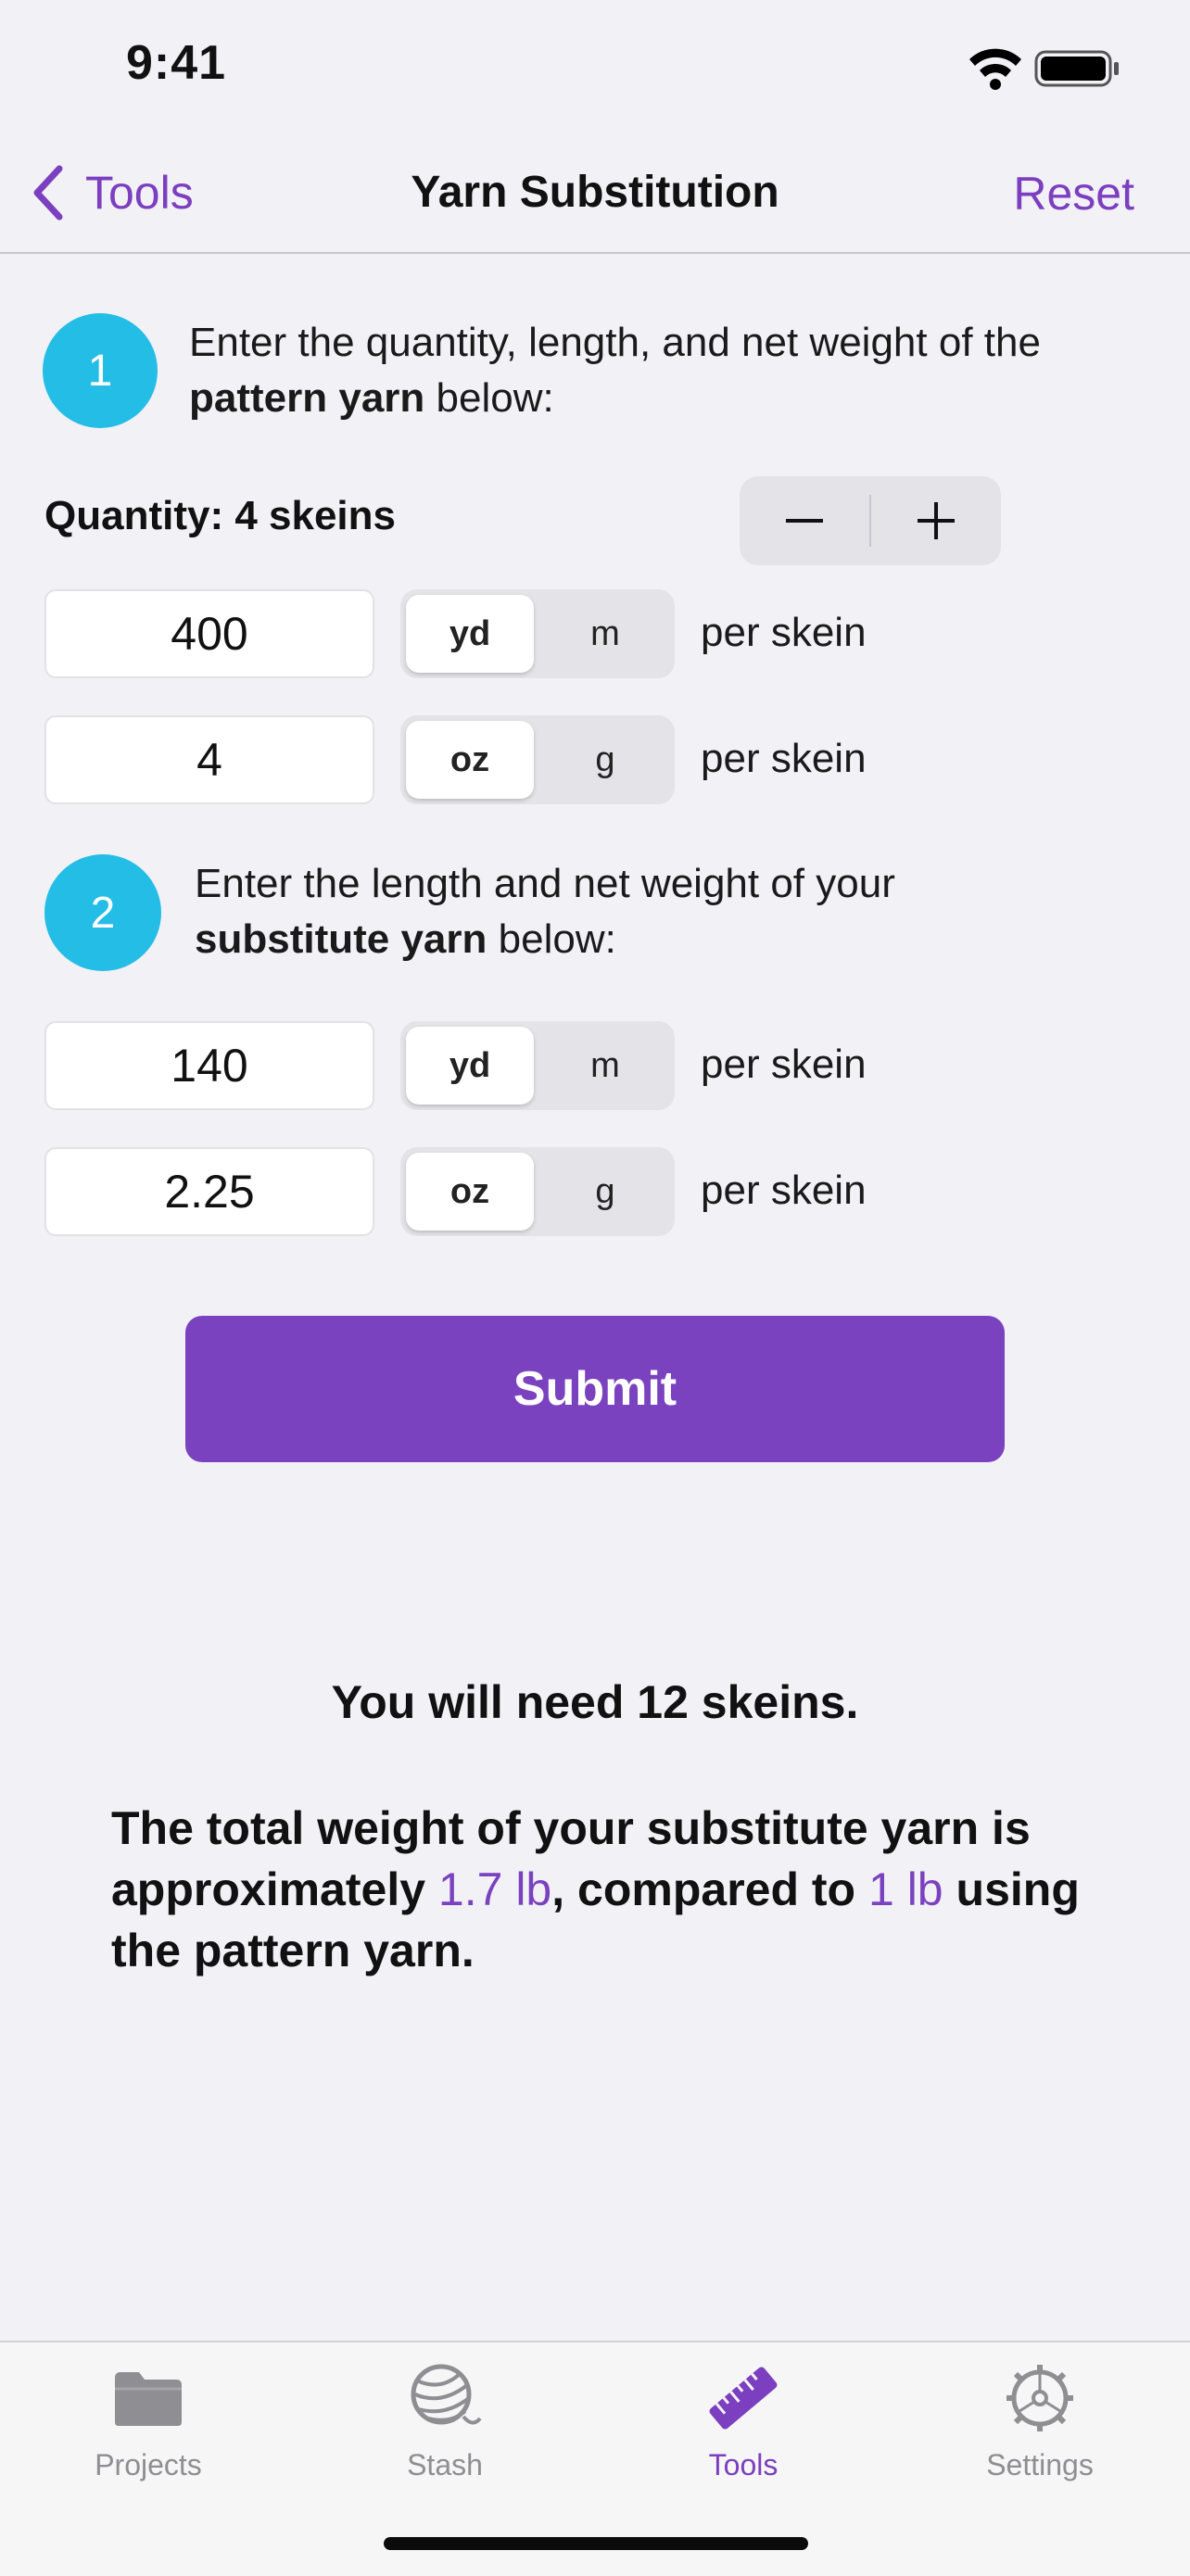  What do you see at coordinates (595, 1389) in the screenshot?
I see `submit-button: Submit` at bounding box center [595, 1389].